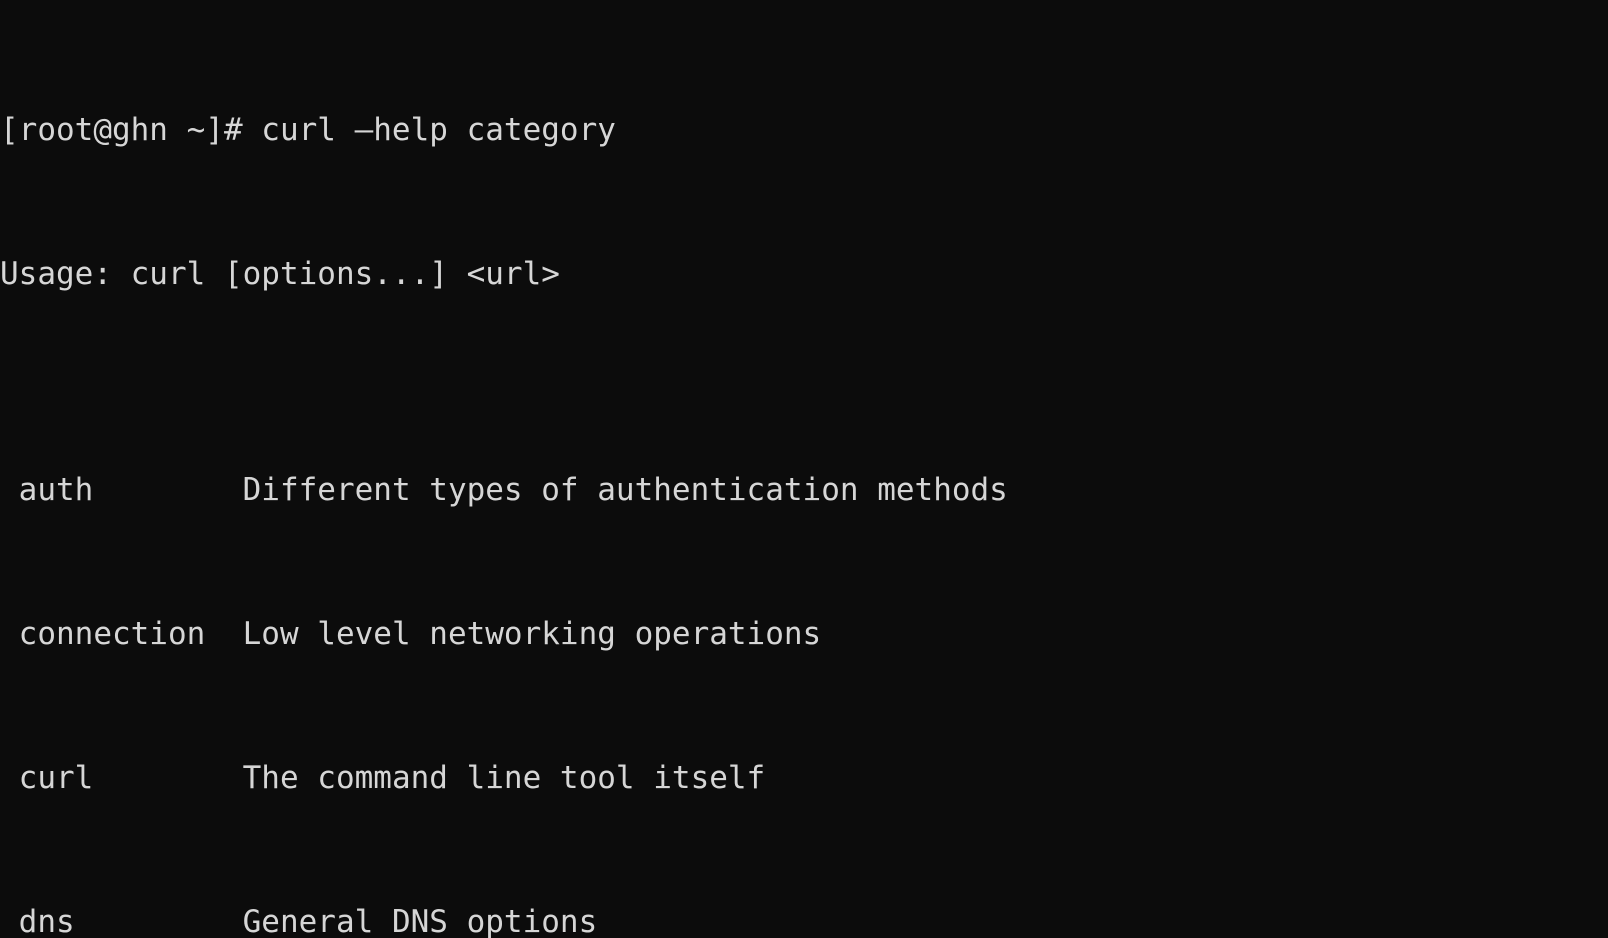  I want to click on category-description: Low level networking operations, so click(532, 634).